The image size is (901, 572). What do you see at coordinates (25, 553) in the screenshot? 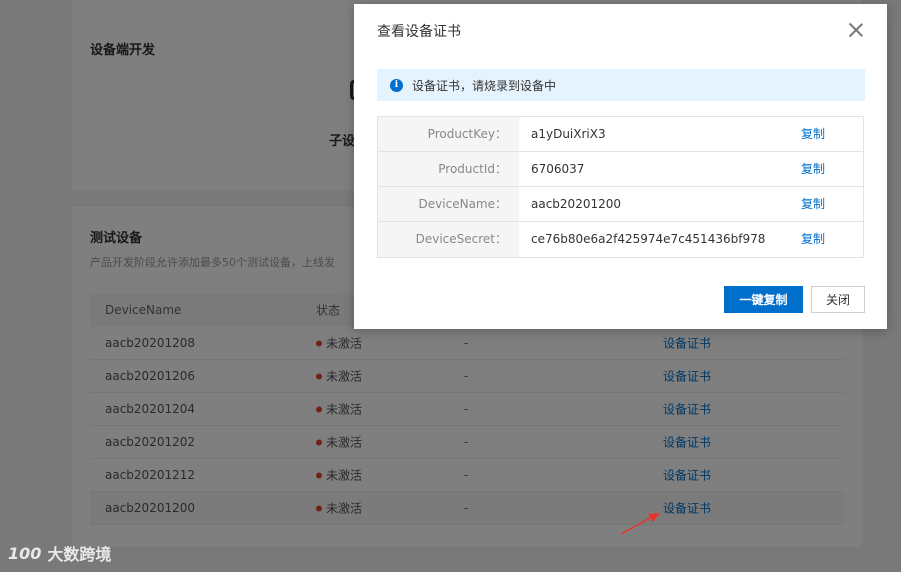
I see `watermark-logo: 100` at bounding box center [25, 553].